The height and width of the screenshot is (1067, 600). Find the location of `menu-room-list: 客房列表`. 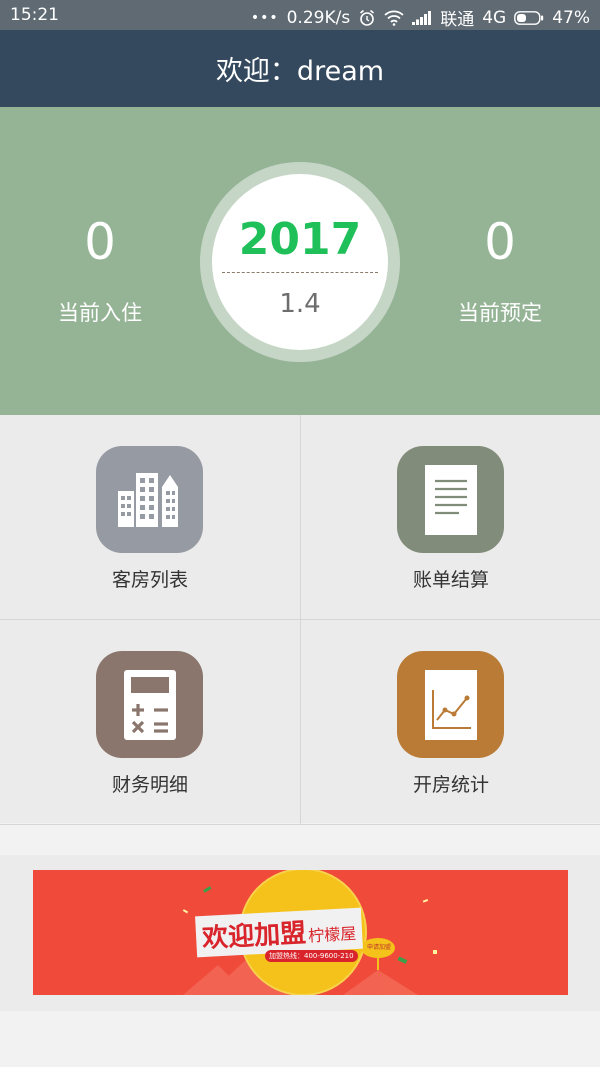

menu-room-list: 客房列表 is located at coordinates (150, 517).